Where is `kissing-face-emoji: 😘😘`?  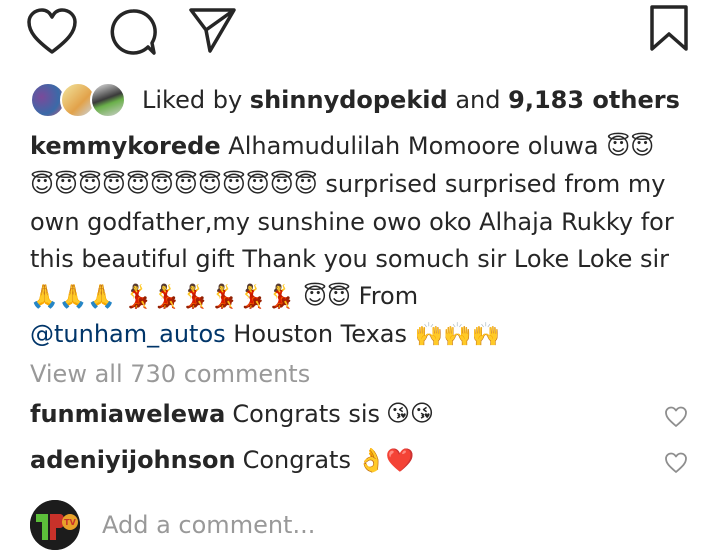 kissing-face-emoji: 😘😘 is located at coordinates (410, 414).